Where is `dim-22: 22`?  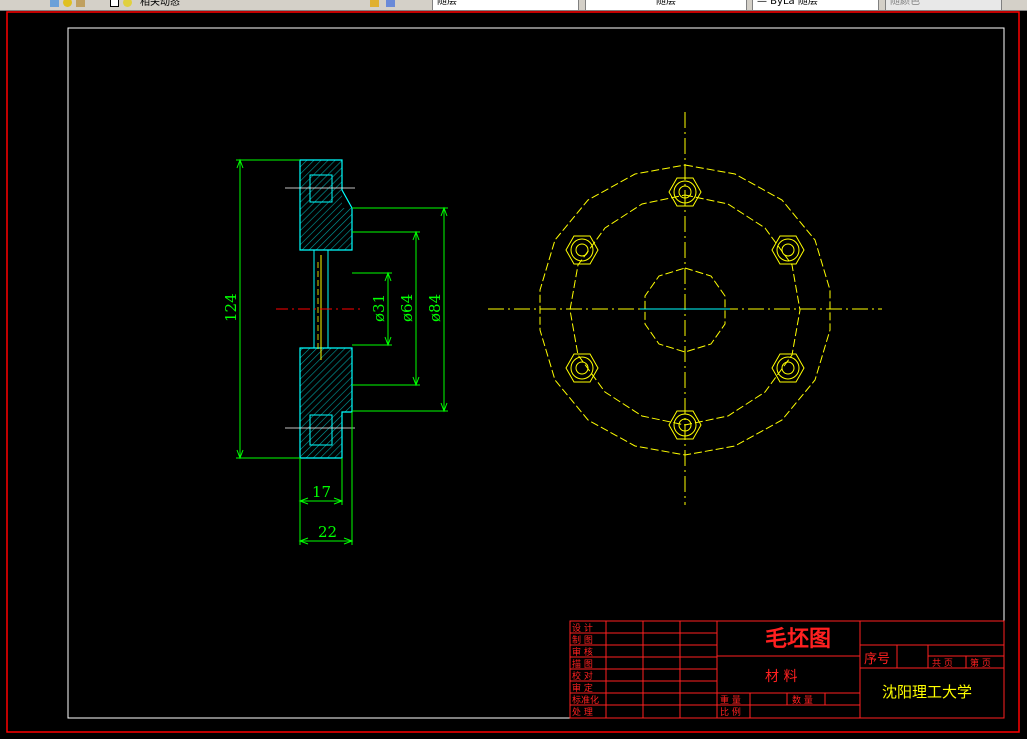 dim-22: 22 is located at coordinates (327, 532).